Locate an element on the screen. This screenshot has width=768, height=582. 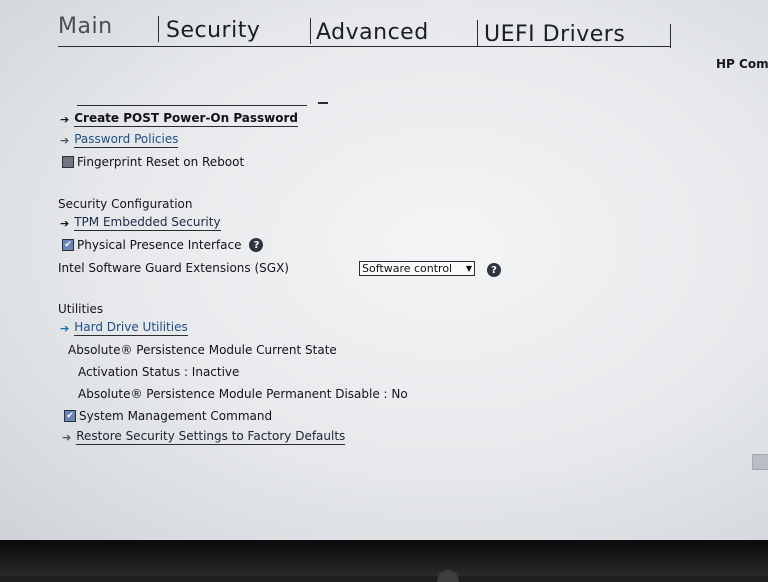
scrollbar-thumb is located at coordinates (760, 462).